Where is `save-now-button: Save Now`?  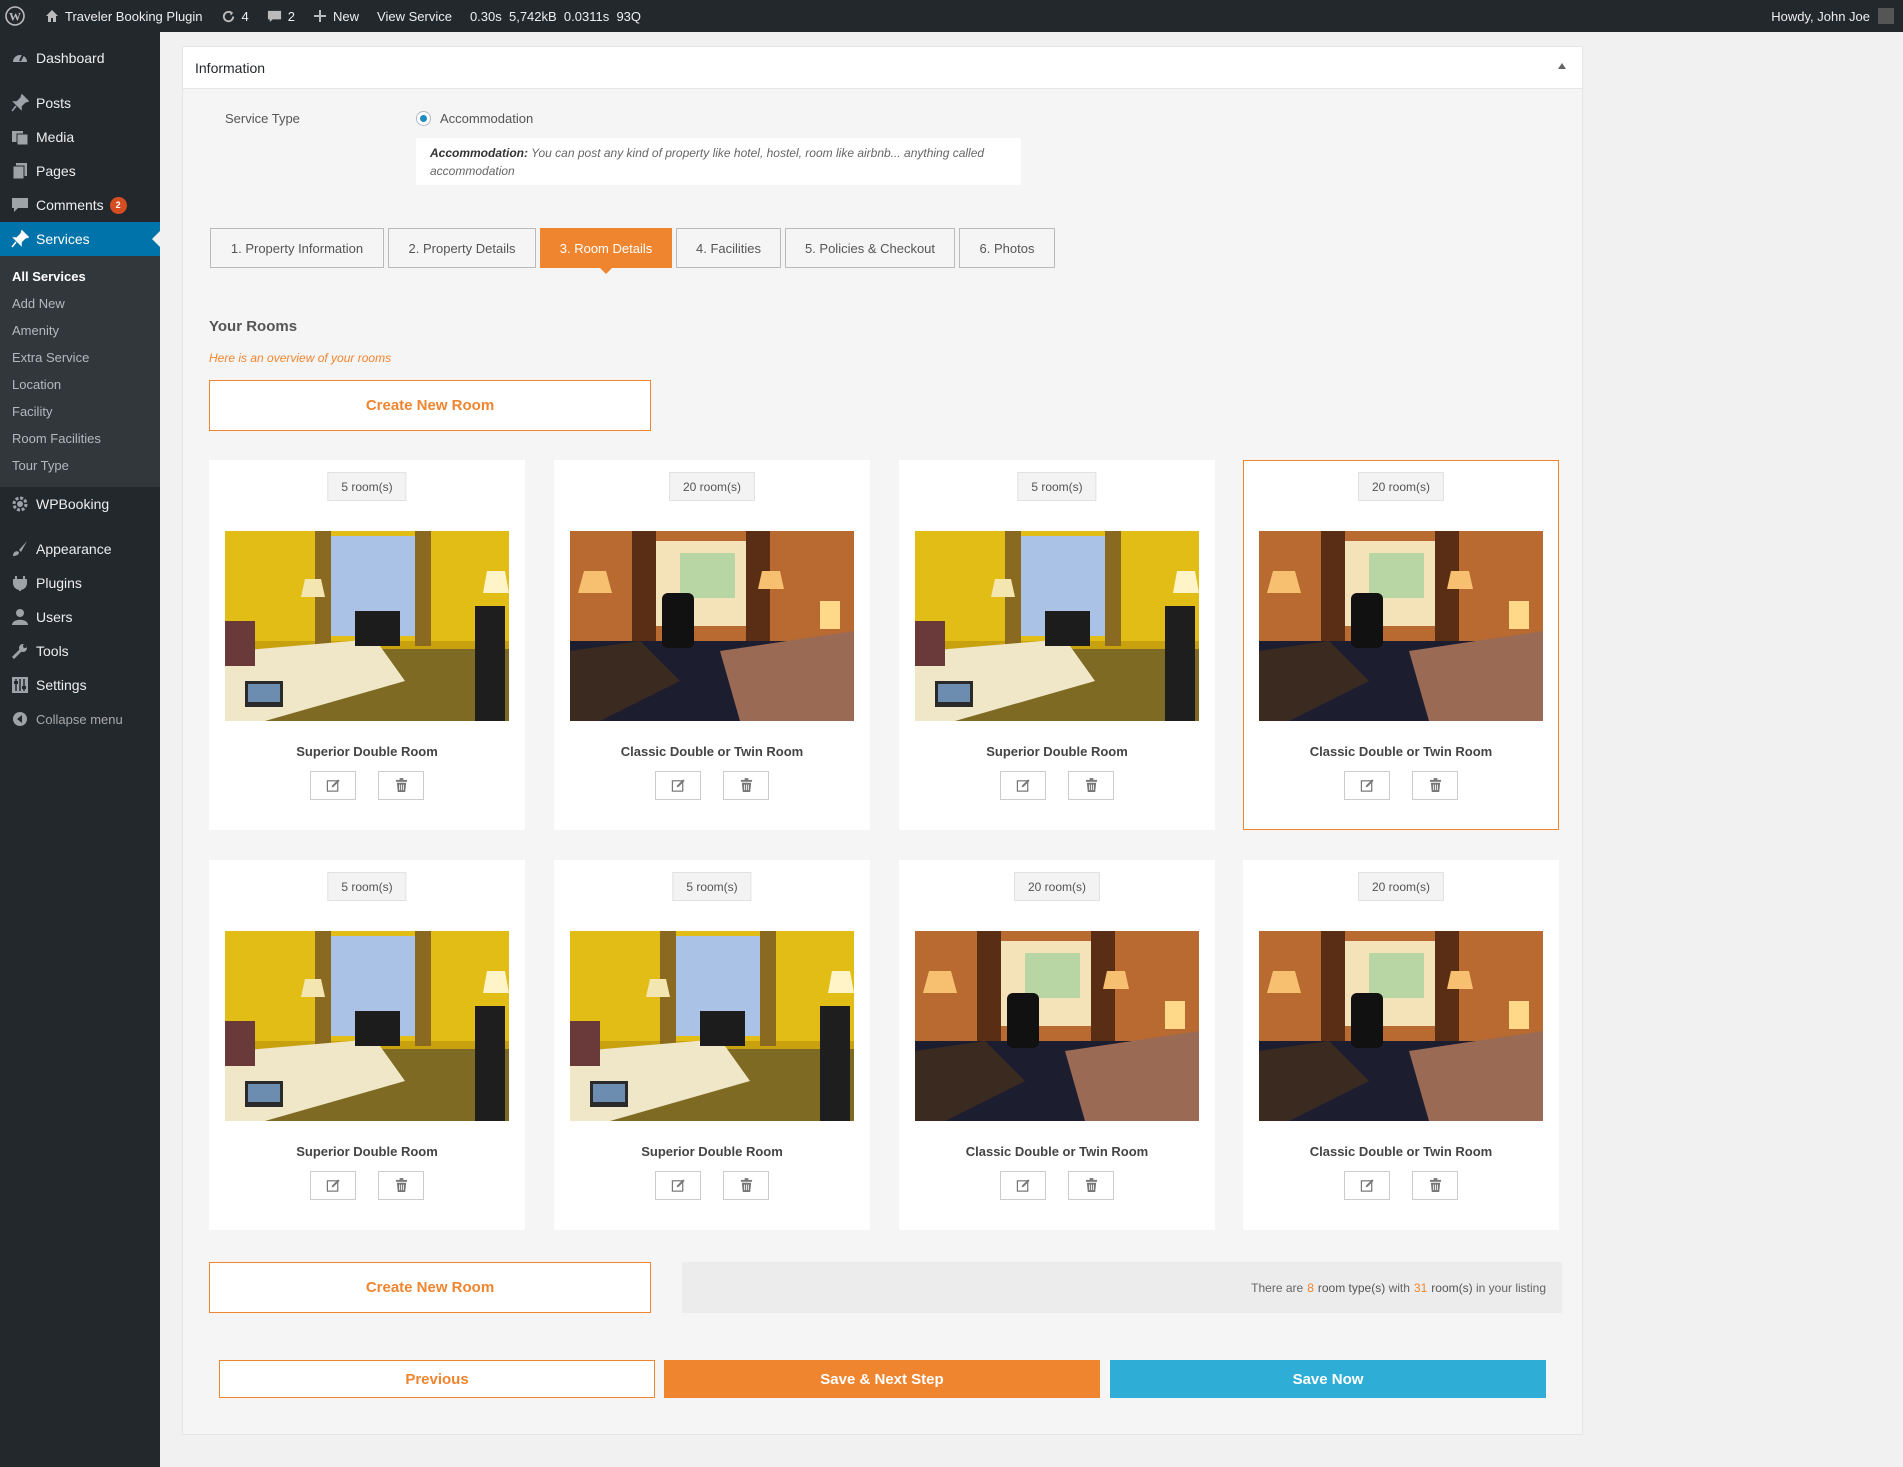 save-now-button: Save Now is located at coordinates (1328, 1379).